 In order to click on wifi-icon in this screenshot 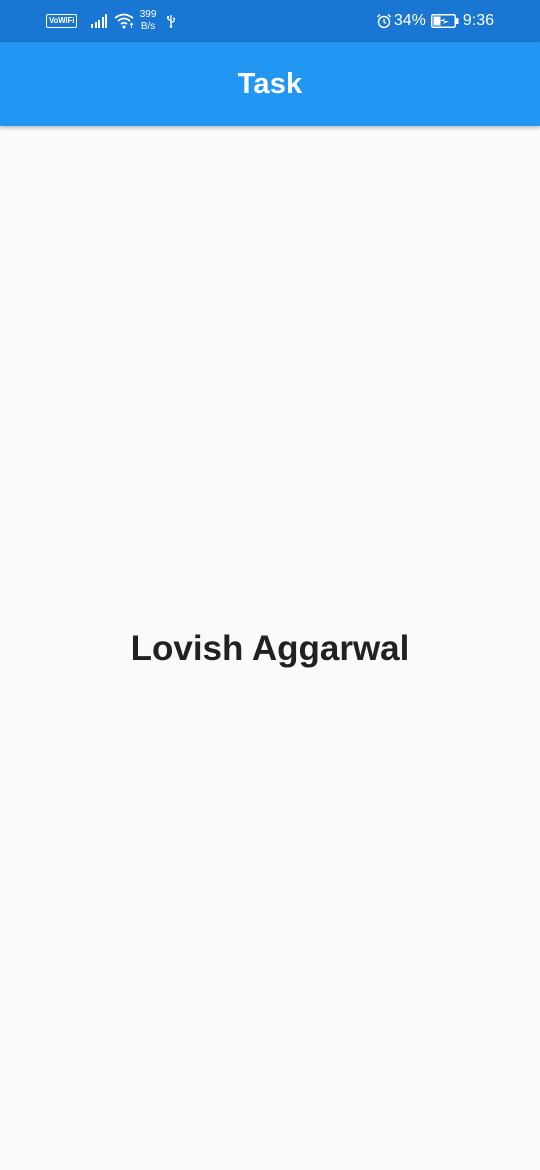, I will do `click(124, 21)`.